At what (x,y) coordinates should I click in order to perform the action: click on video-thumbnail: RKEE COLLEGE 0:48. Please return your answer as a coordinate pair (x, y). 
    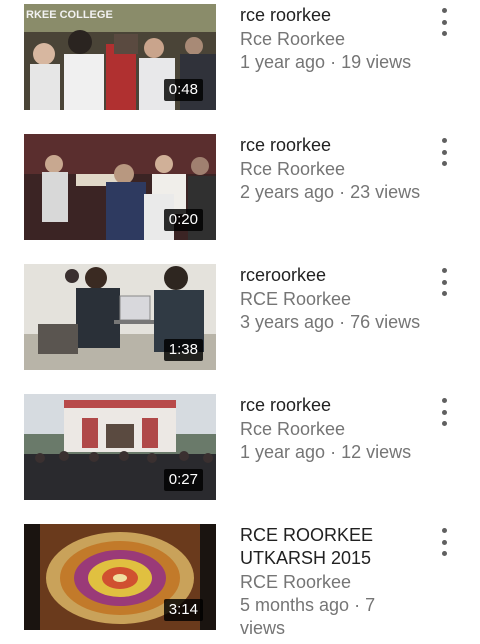
    Looking at the image, I should click on (120, 57).